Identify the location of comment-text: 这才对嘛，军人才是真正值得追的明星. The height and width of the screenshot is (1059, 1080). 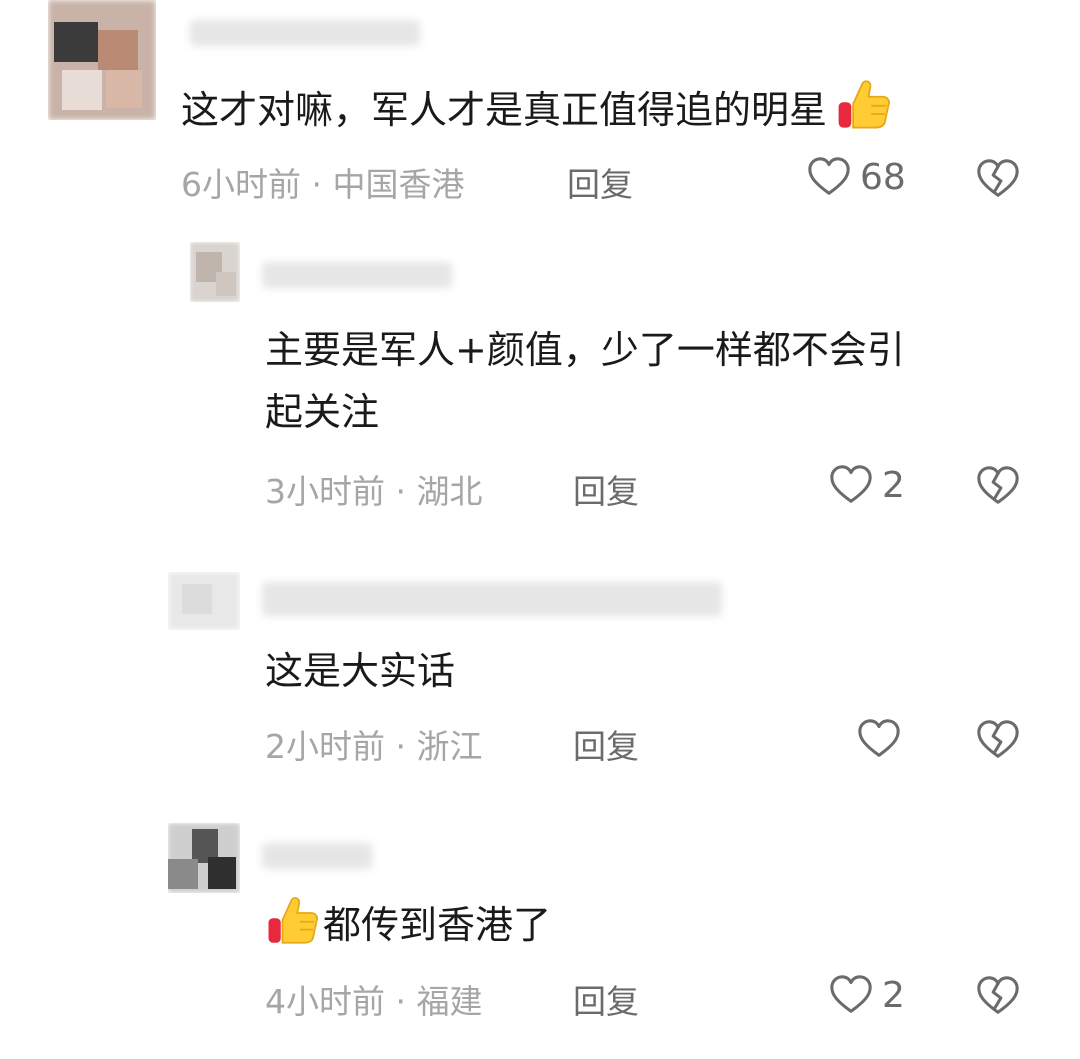
(537, 108).